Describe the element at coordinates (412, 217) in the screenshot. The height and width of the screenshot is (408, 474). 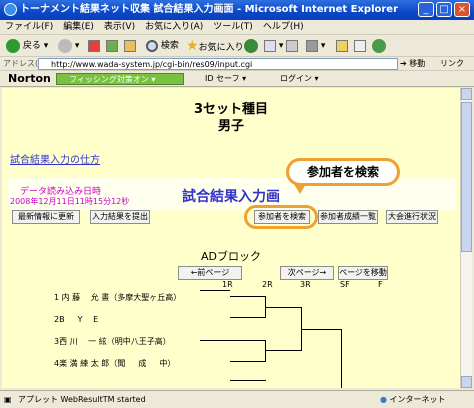
I see `tournament-progress-button: 大会進行状況` at that location.